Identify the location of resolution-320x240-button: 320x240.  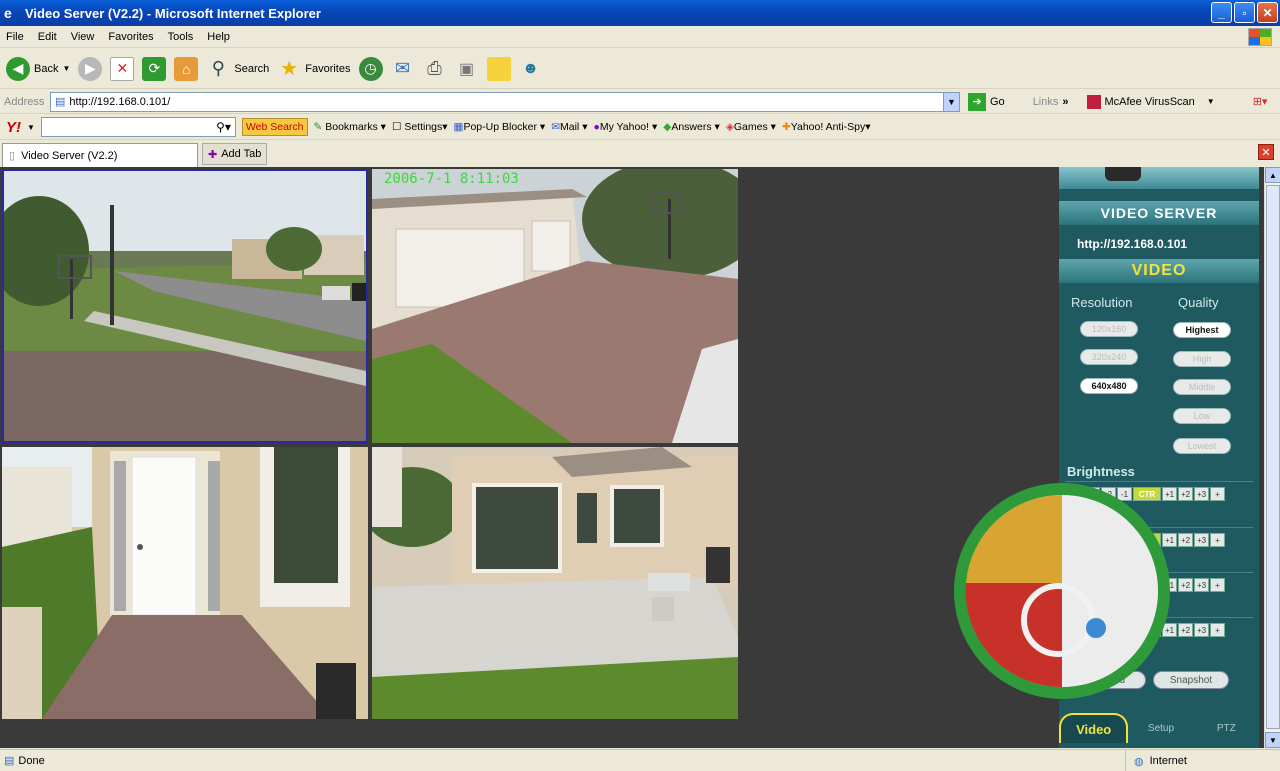
(1109, 357).